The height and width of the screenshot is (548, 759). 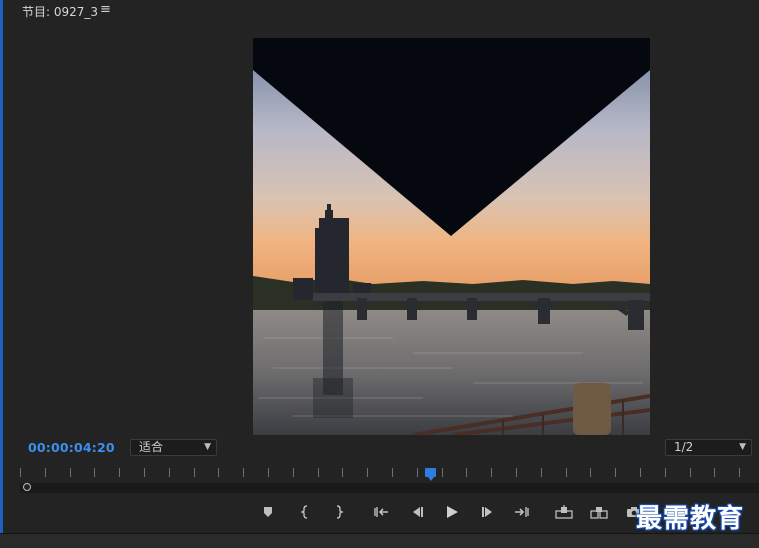 I want to click on step-forward-icon, so click(x=487, y=512).